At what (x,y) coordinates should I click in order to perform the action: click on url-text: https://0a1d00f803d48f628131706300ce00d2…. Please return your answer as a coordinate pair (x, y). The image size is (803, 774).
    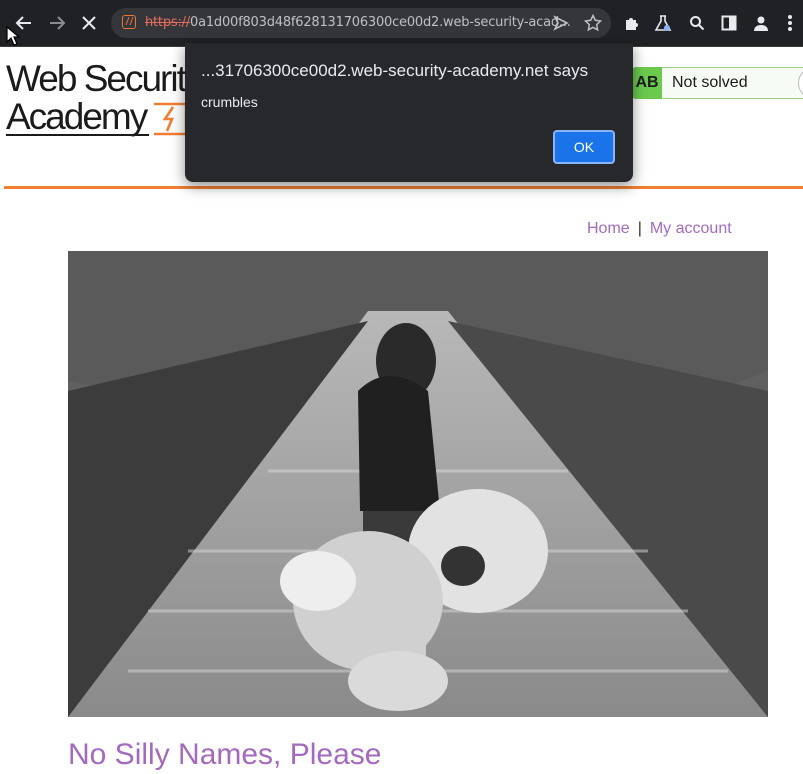
    Looking at the image, I should click on (358, 22).